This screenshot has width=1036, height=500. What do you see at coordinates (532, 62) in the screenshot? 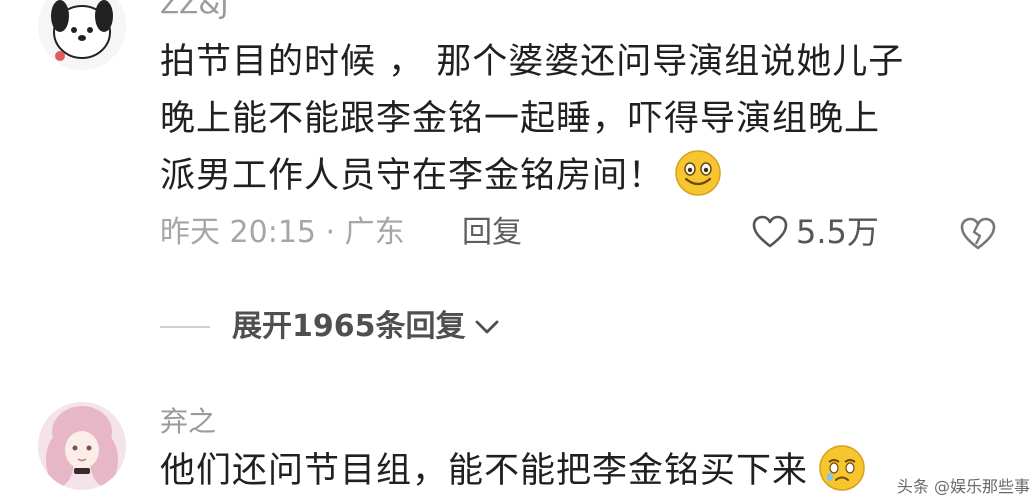
I see `comment-text-line: 拍节目的时候 ， 那个婆婆还问导演组说她儿子` at bounding box center [532, 62].